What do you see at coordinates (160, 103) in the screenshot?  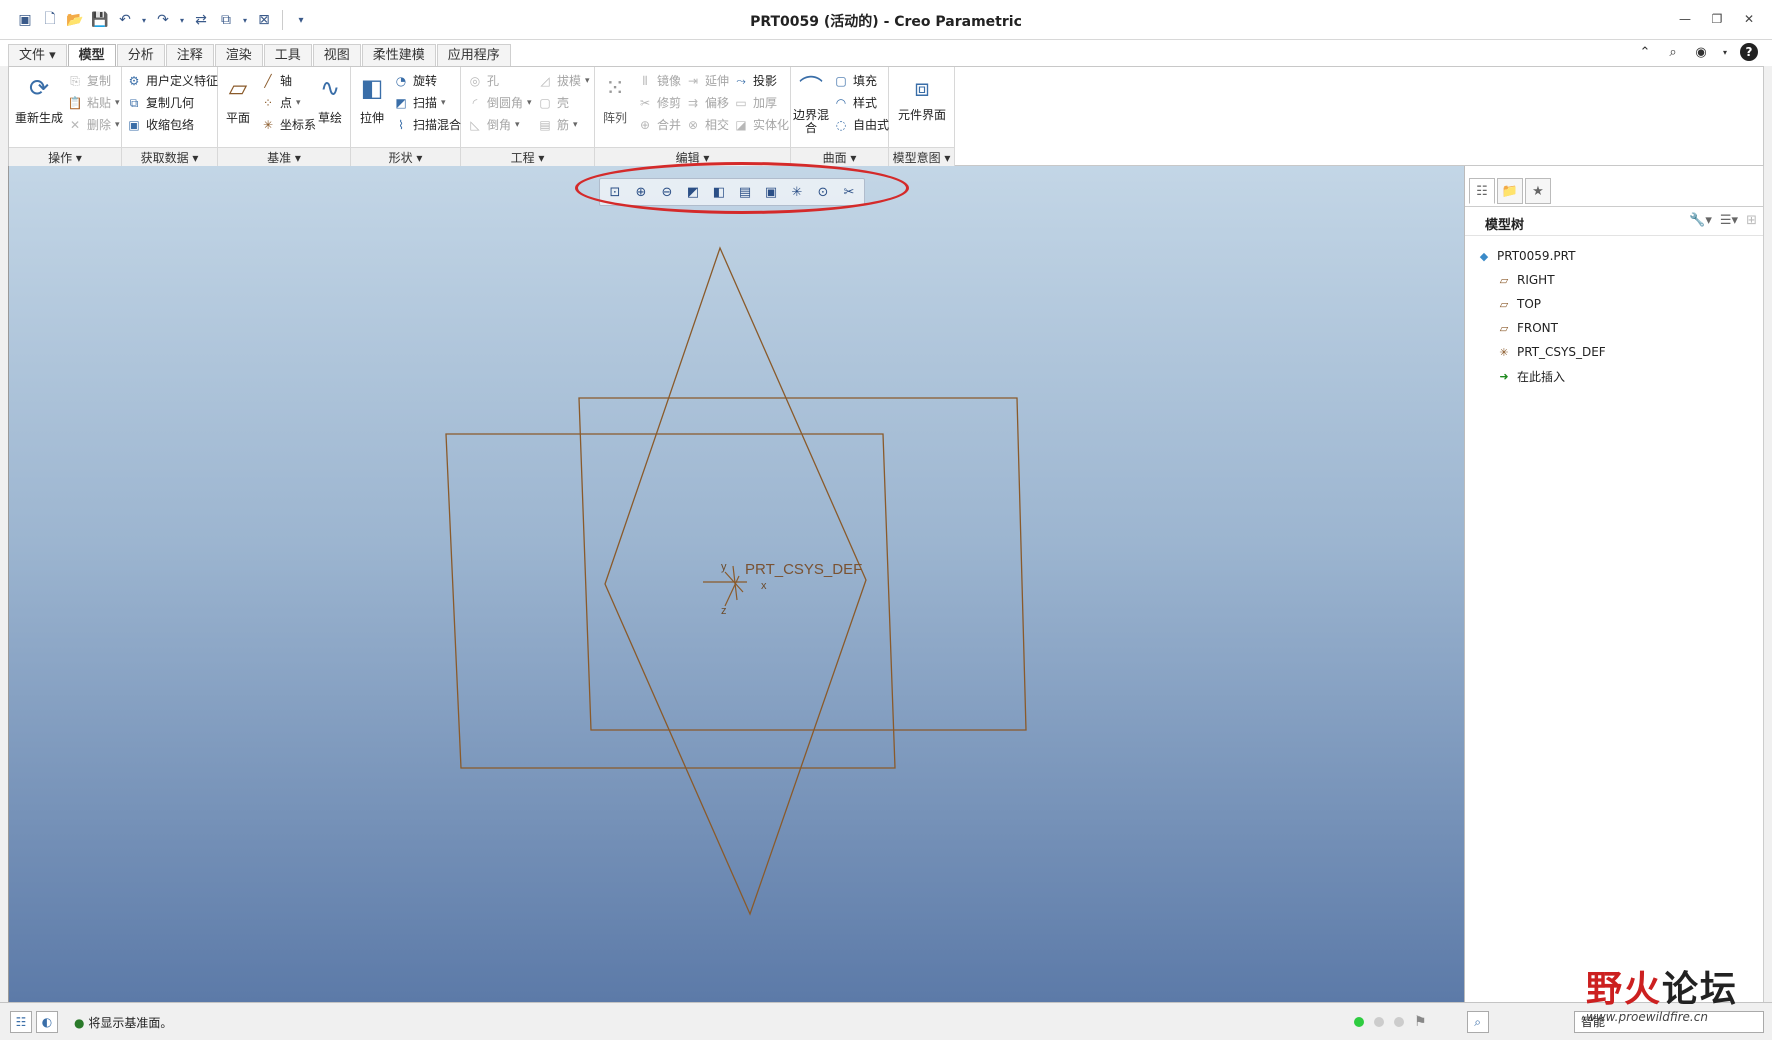 I see `copy-geometry-button: ⧉ 复制几何` at bounding box center [160, 103].